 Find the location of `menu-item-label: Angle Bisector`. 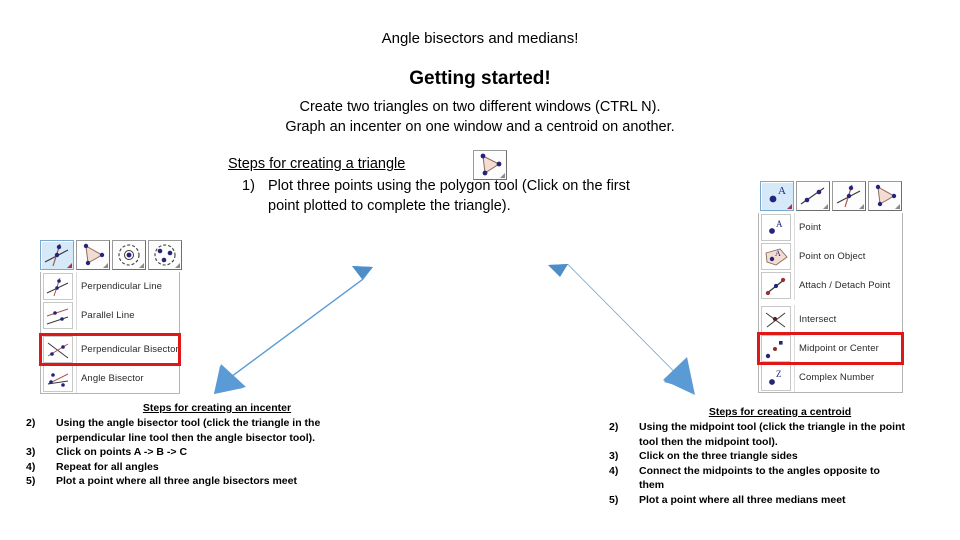

menu-item-label: Angle Bisector is located at coordinates (127, 378).